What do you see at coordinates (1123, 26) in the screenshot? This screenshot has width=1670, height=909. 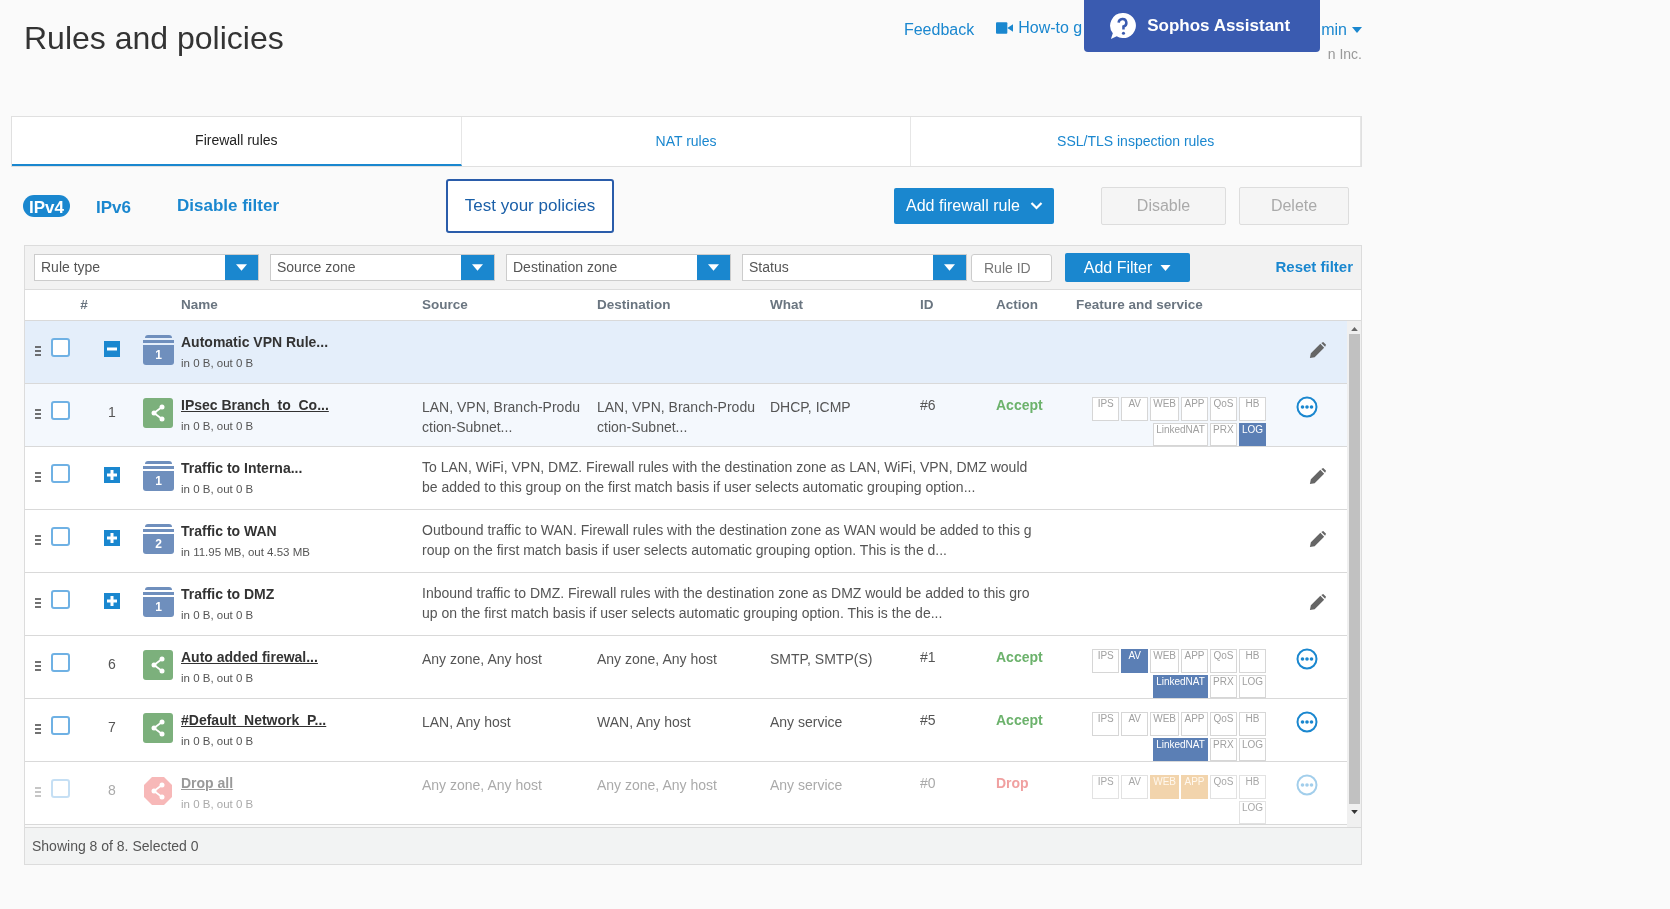 I see `help-bubble-icon` at bounding box center [1123, 26].